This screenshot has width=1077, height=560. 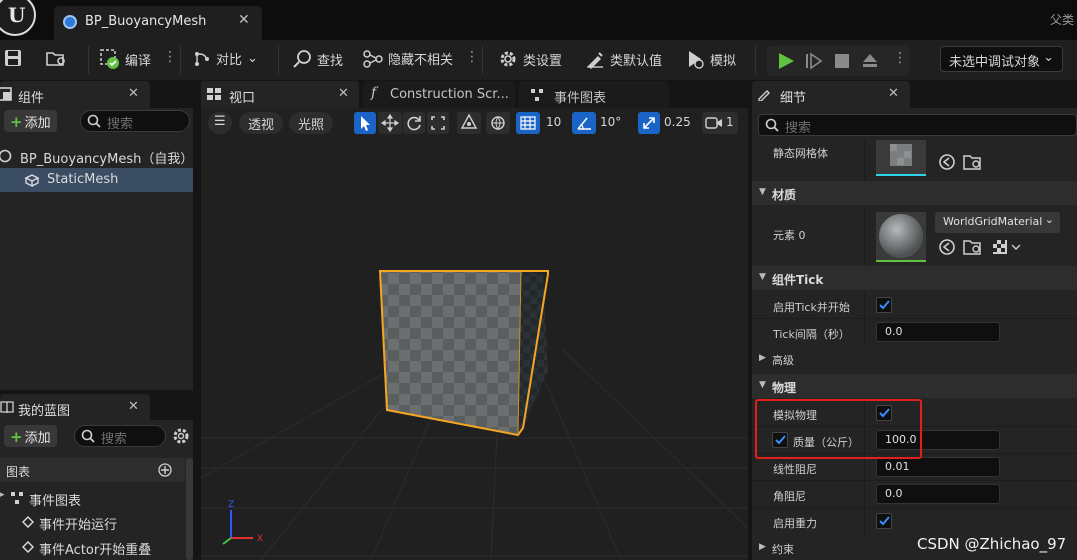 I want to click on close-tab-icon: ✕, so click(x=244, y=20).